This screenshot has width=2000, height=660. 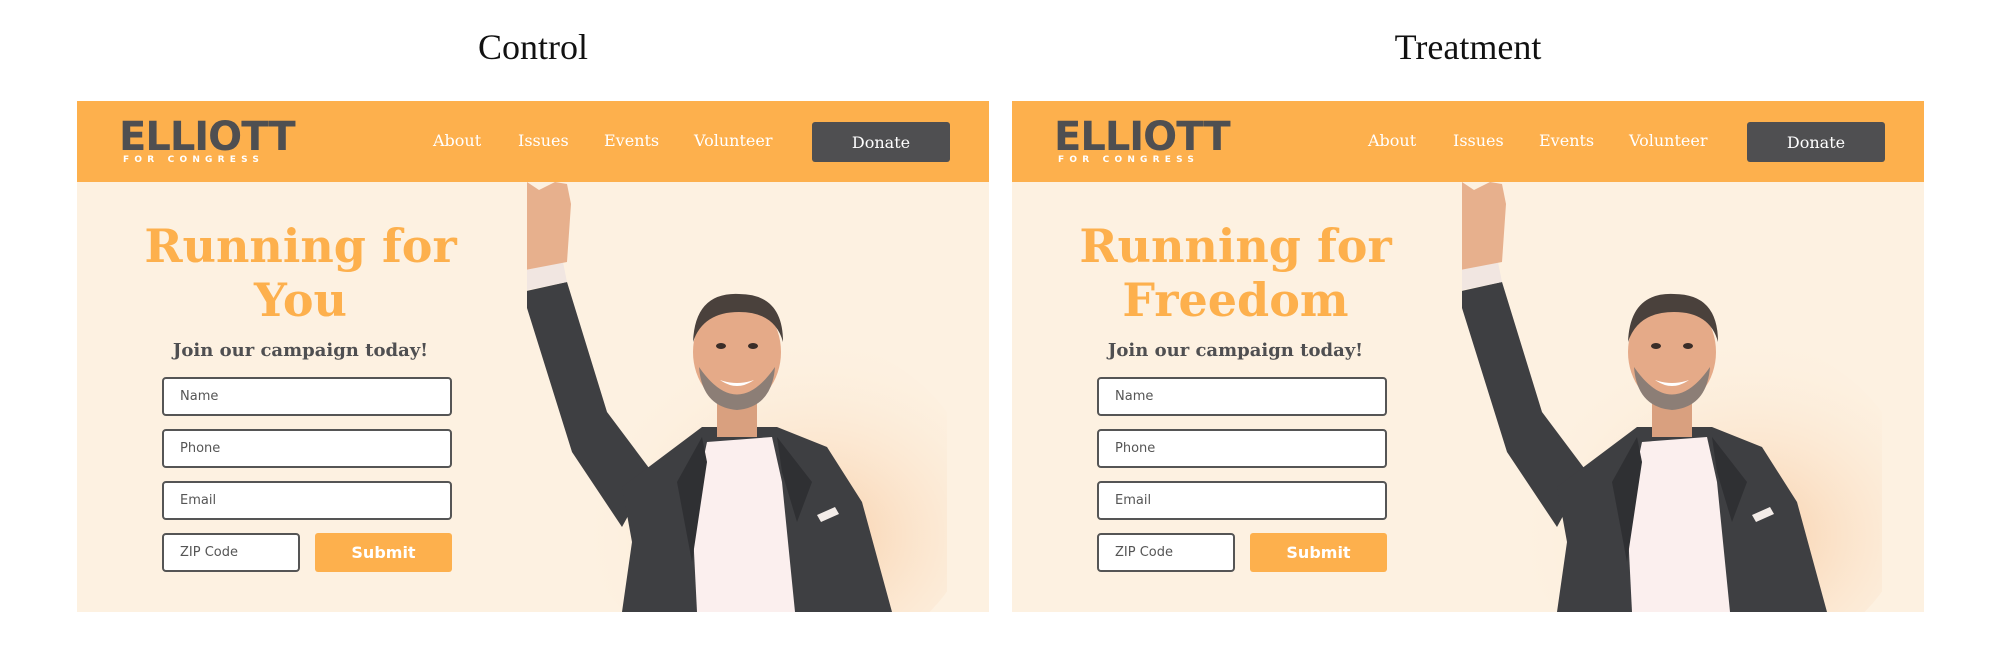 I want to click on hero-headline: Running for Freedom, so click(x=1235, y=273).